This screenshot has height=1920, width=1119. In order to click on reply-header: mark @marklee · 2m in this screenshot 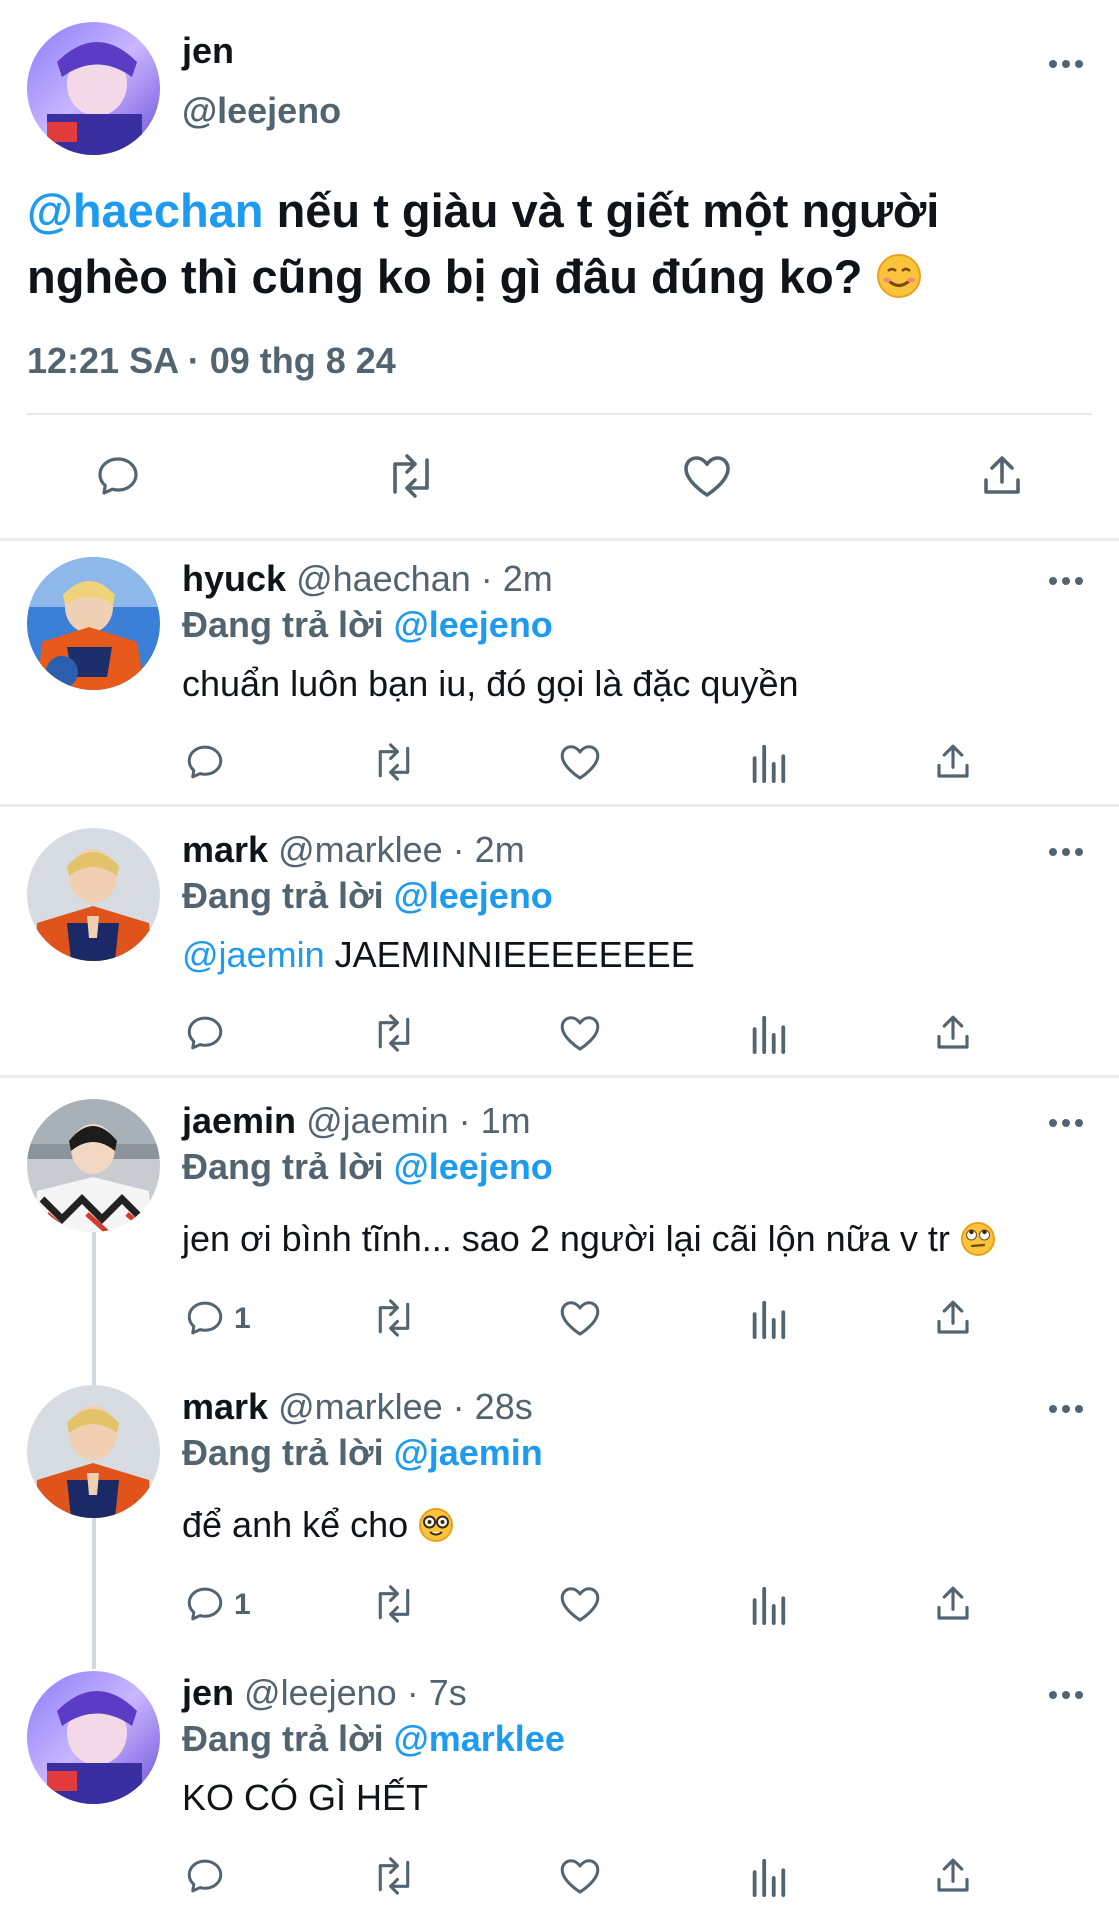, I will do `click(353, 850)`.